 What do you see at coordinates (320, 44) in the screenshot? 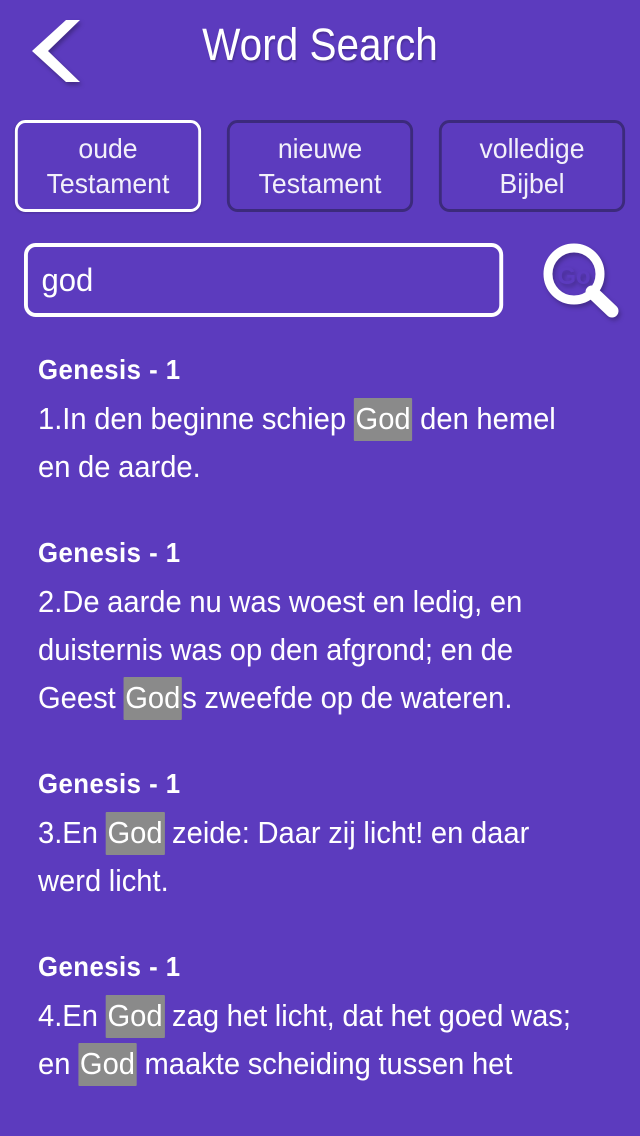
I see `page-title: Word Search` at bounding box center [320, 44].